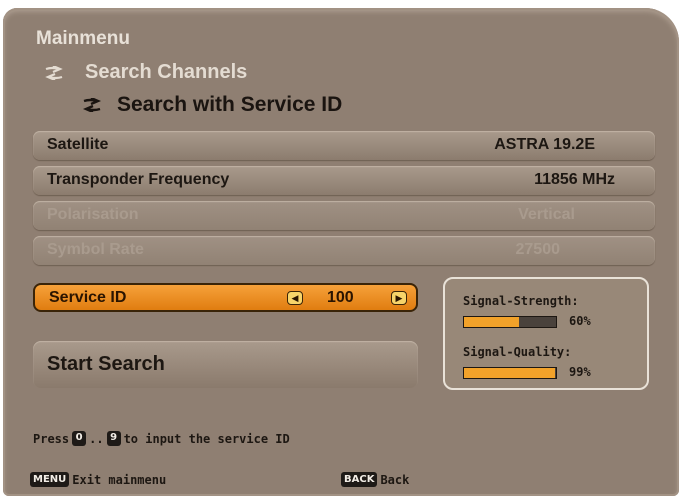 The width and height of the screenshot is (682, 498). Describe the element at coordinates (344, 250) in the screenshot. I see `symbol-rate-row: Symbol Rate 27500` at that location.